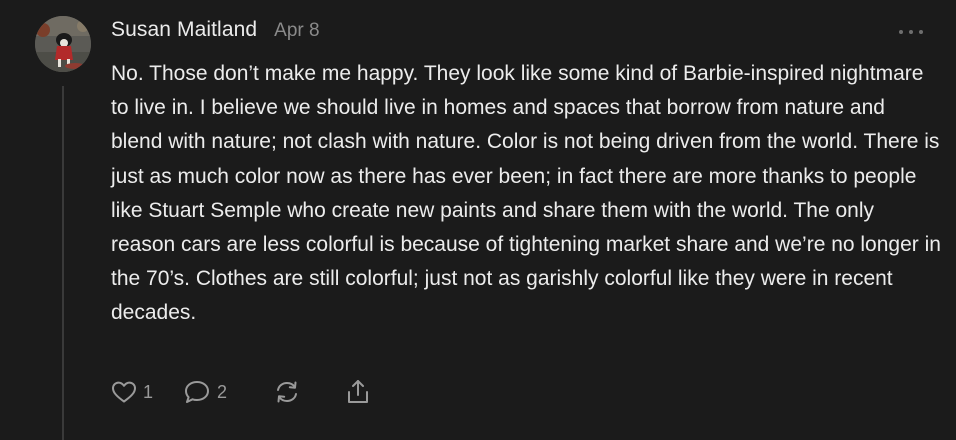  I want to click on avatar, so click(63, 44).